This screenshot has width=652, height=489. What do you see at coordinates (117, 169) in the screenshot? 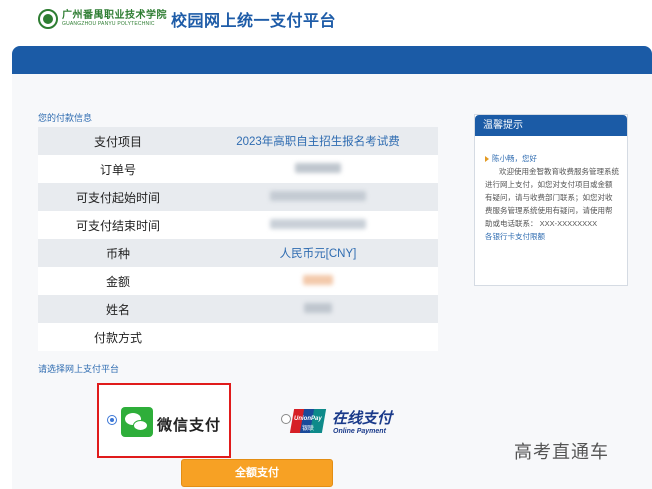
I see `row-label: 订单号` at bounding box center [117, 169].